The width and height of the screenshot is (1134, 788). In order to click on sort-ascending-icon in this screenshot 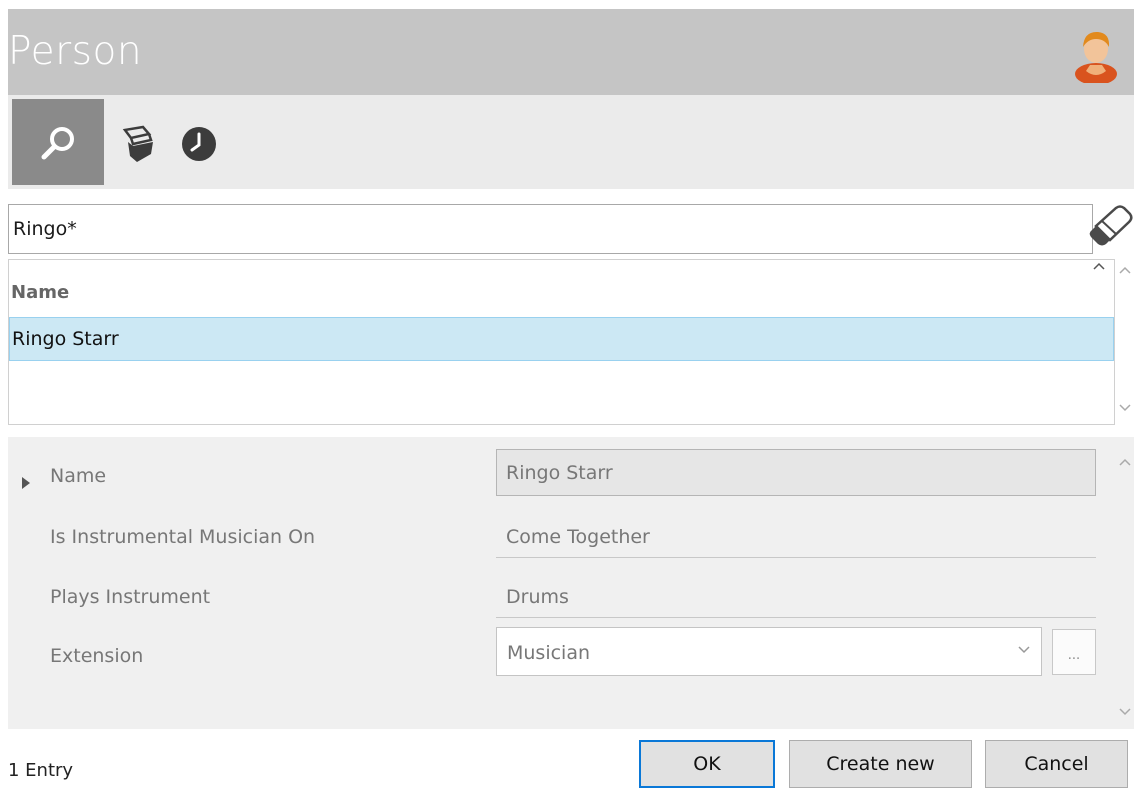, I will do `click(1099, 266)`.